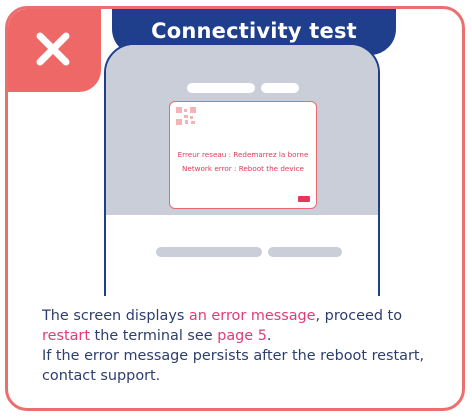 The image size is (472, 417). I want to click on highlight-error-message: an error message, so click(252, 316).